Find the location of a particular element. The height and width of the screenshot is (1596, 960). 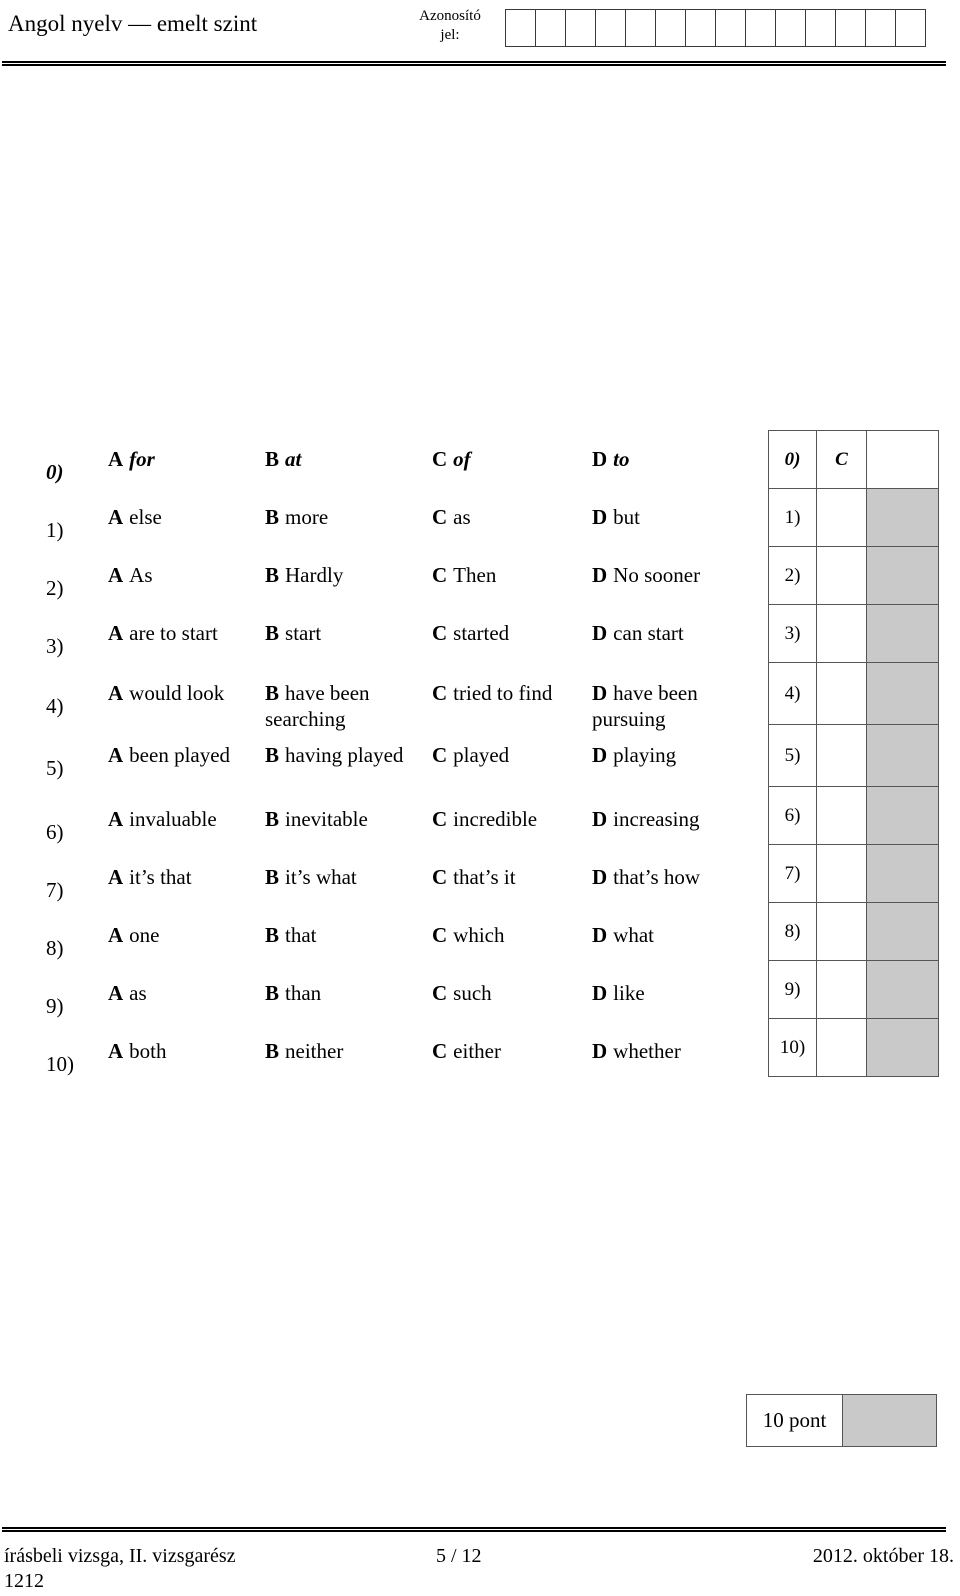

question-number: 0) is located at coordinates (55, 472).